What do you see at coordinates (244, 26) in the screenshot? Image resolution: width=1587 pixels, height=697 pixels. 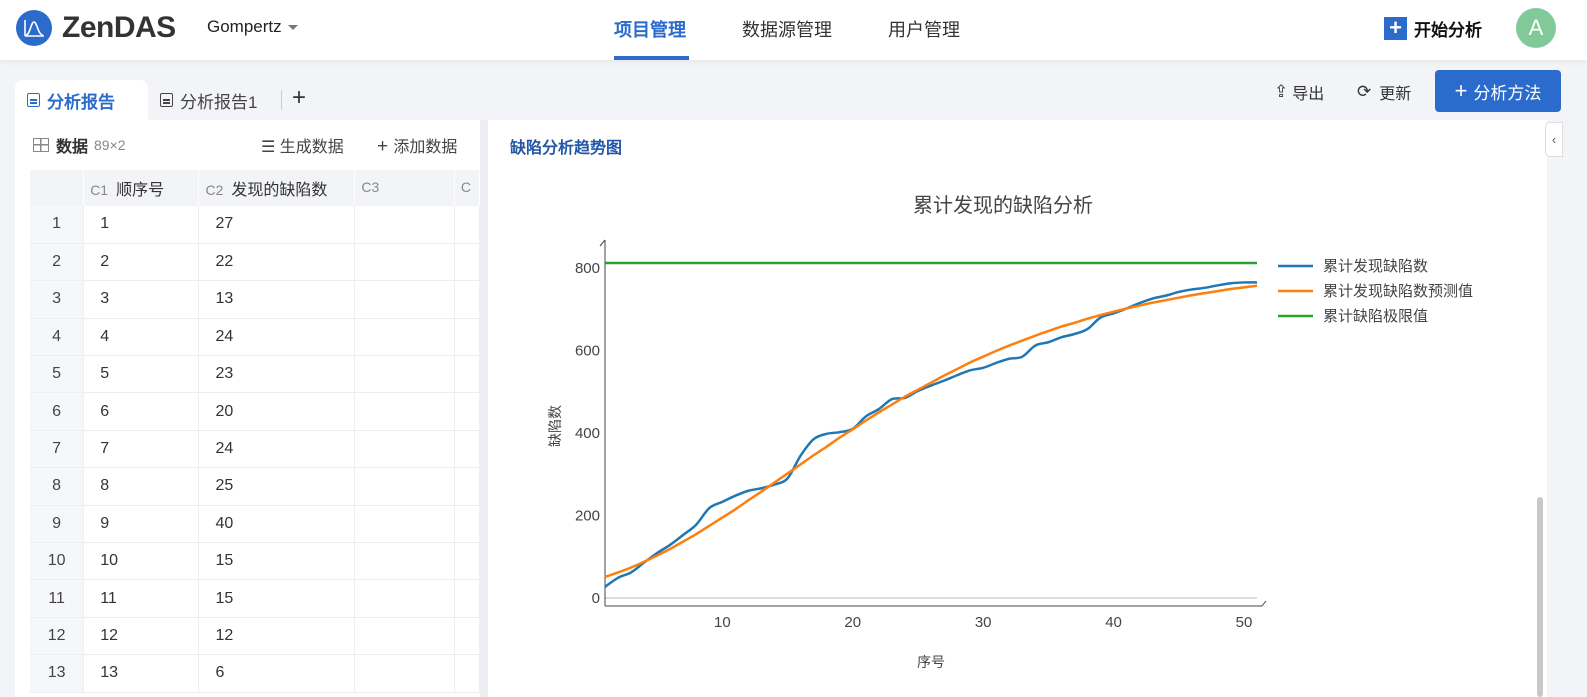 I see `project-name: Gompertz` at bounding box center [244, 26].